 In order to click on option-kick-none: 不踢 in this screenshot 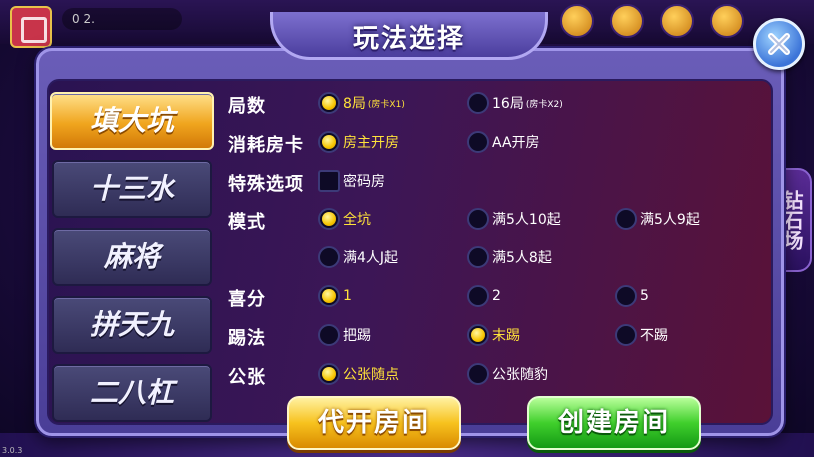, I will do `click(641, 335)`.